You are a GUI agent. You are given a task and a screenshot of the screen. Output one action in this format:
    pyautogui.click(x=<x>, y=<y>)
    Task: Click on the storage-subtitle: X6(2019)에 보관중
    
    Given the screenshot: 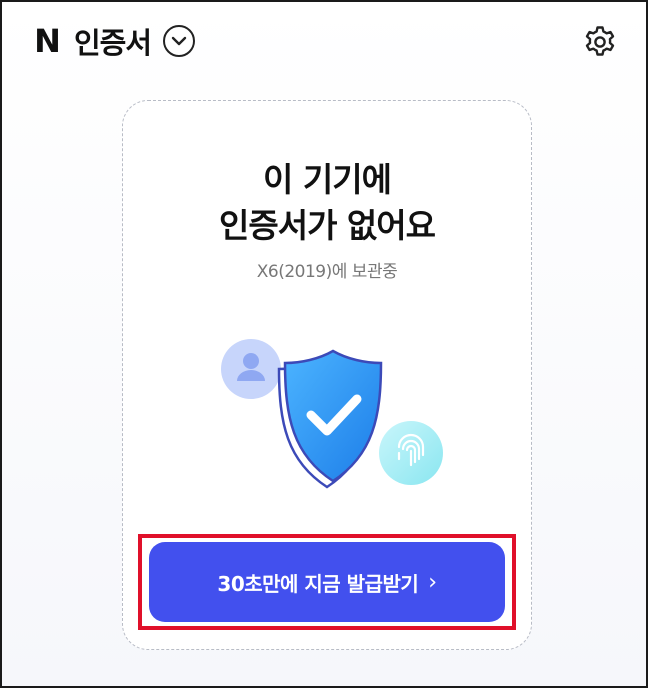 What is the action you would take?
    pyautogui.click(x=327, y=272)
    